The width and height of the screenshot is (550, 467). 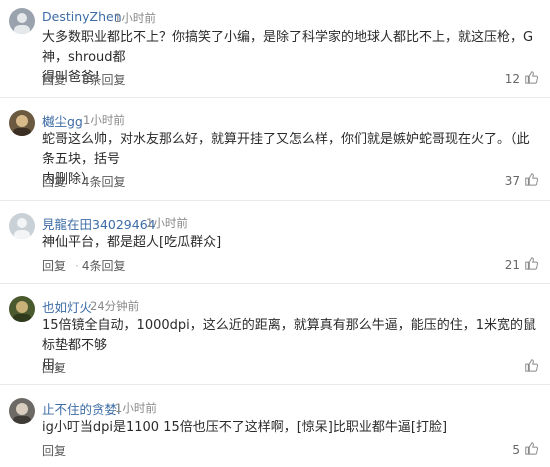 What do you see at coordinates (521, 78) in the screenshot?
I see `like-button: 12` at bounding box center [521, 78].